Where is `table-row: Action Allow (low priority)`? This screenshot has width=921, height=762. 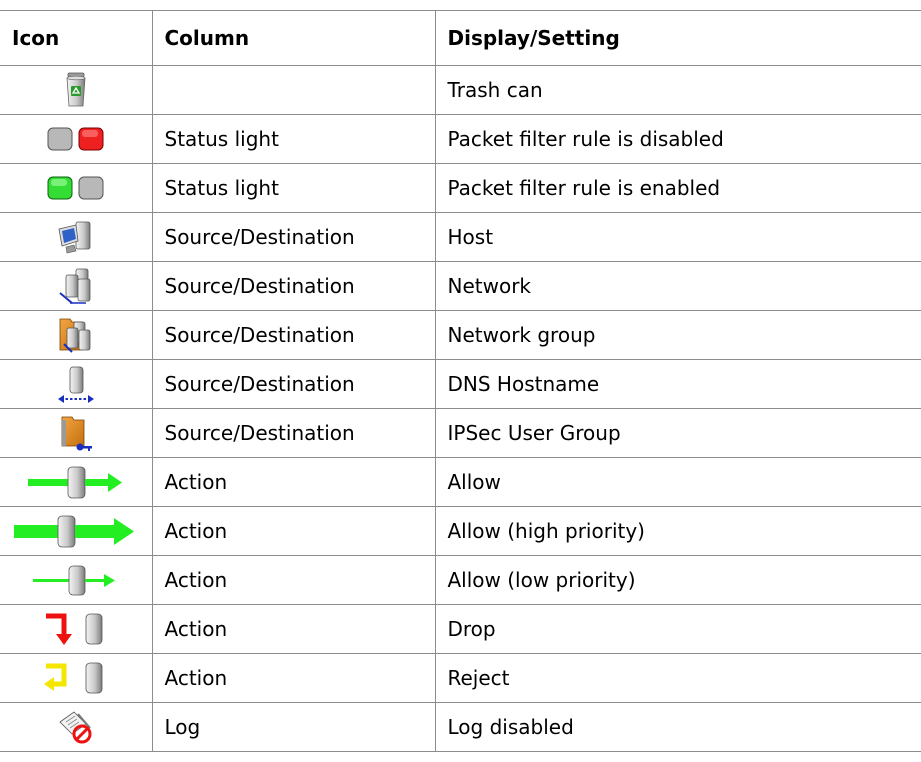 table-row: Action Allow (low priority) is located at coordinates (460, 580).